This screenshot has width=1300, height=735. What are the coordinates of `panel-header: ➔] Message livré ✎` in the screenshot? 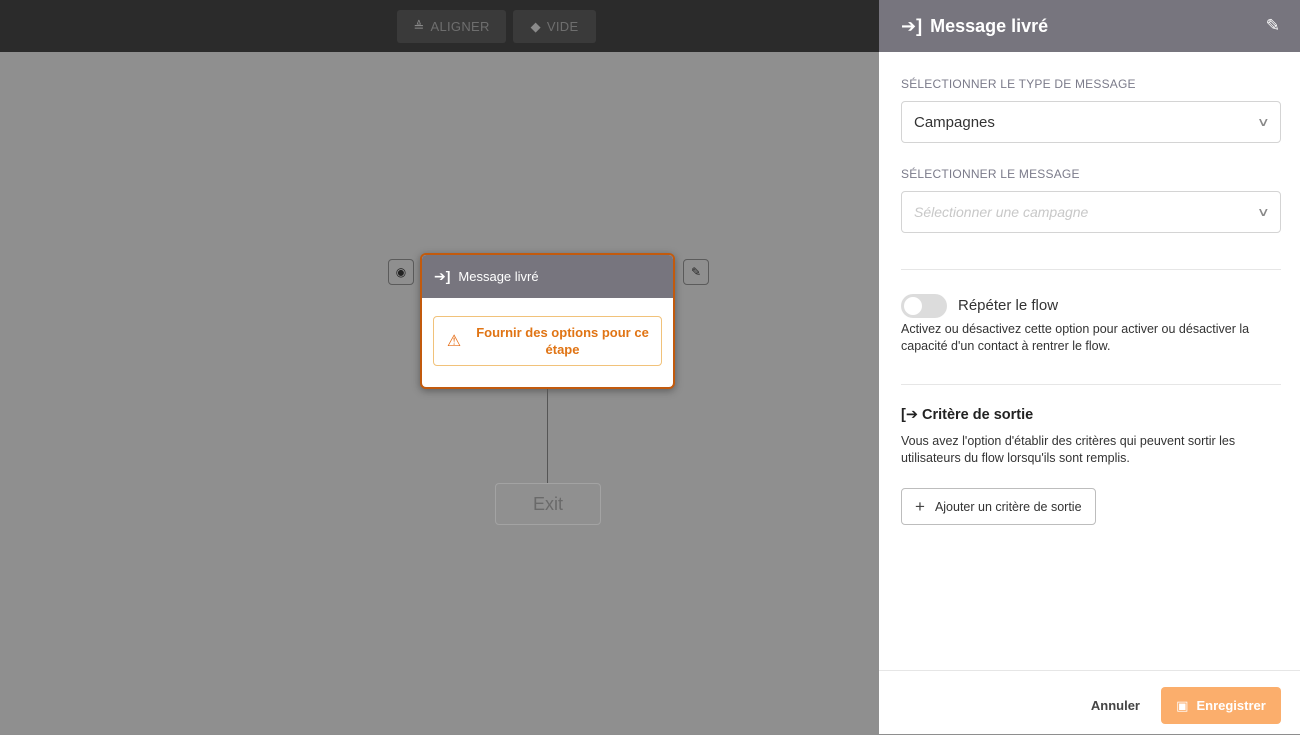 It's located at (1089, 26).